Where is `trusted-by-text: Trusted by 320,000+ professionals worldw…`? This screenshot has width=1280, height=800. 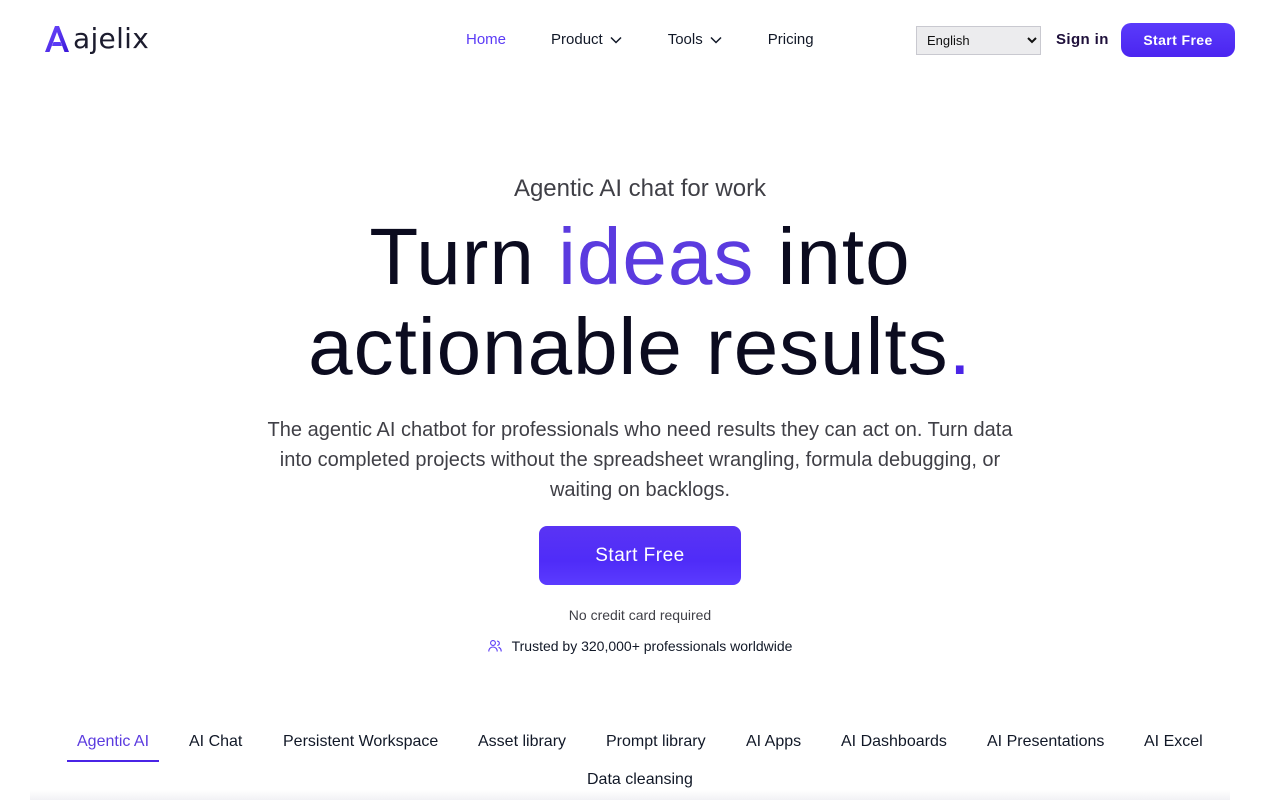 trusted-by-text: Trusted by 320,000+ professionals worldw… is located at coordinates (652, 646).